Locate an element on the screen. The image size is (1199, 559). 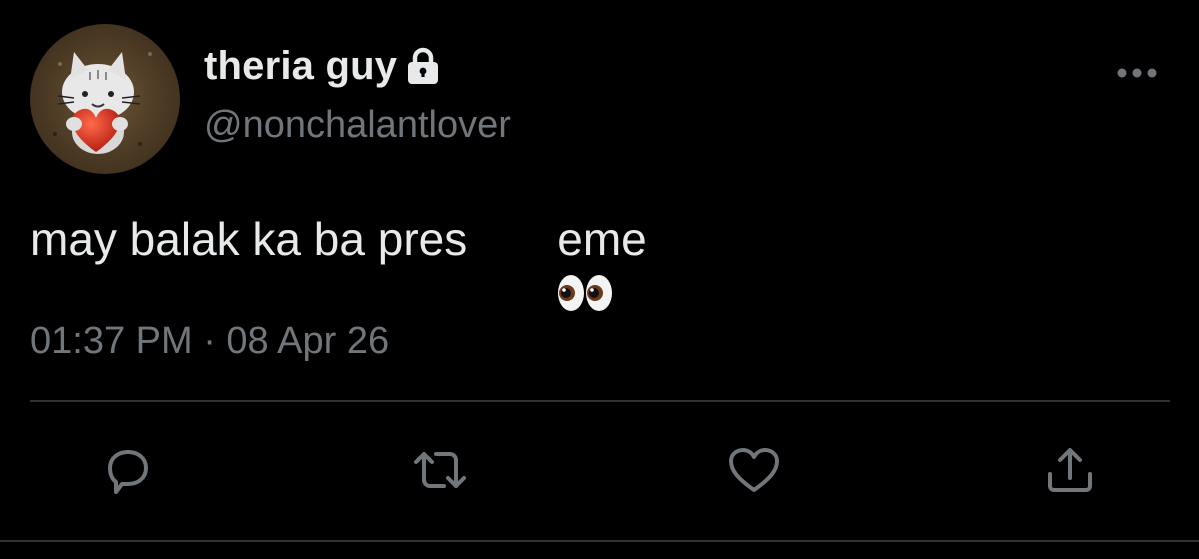
reply-button is located at coordinates (128, 470).